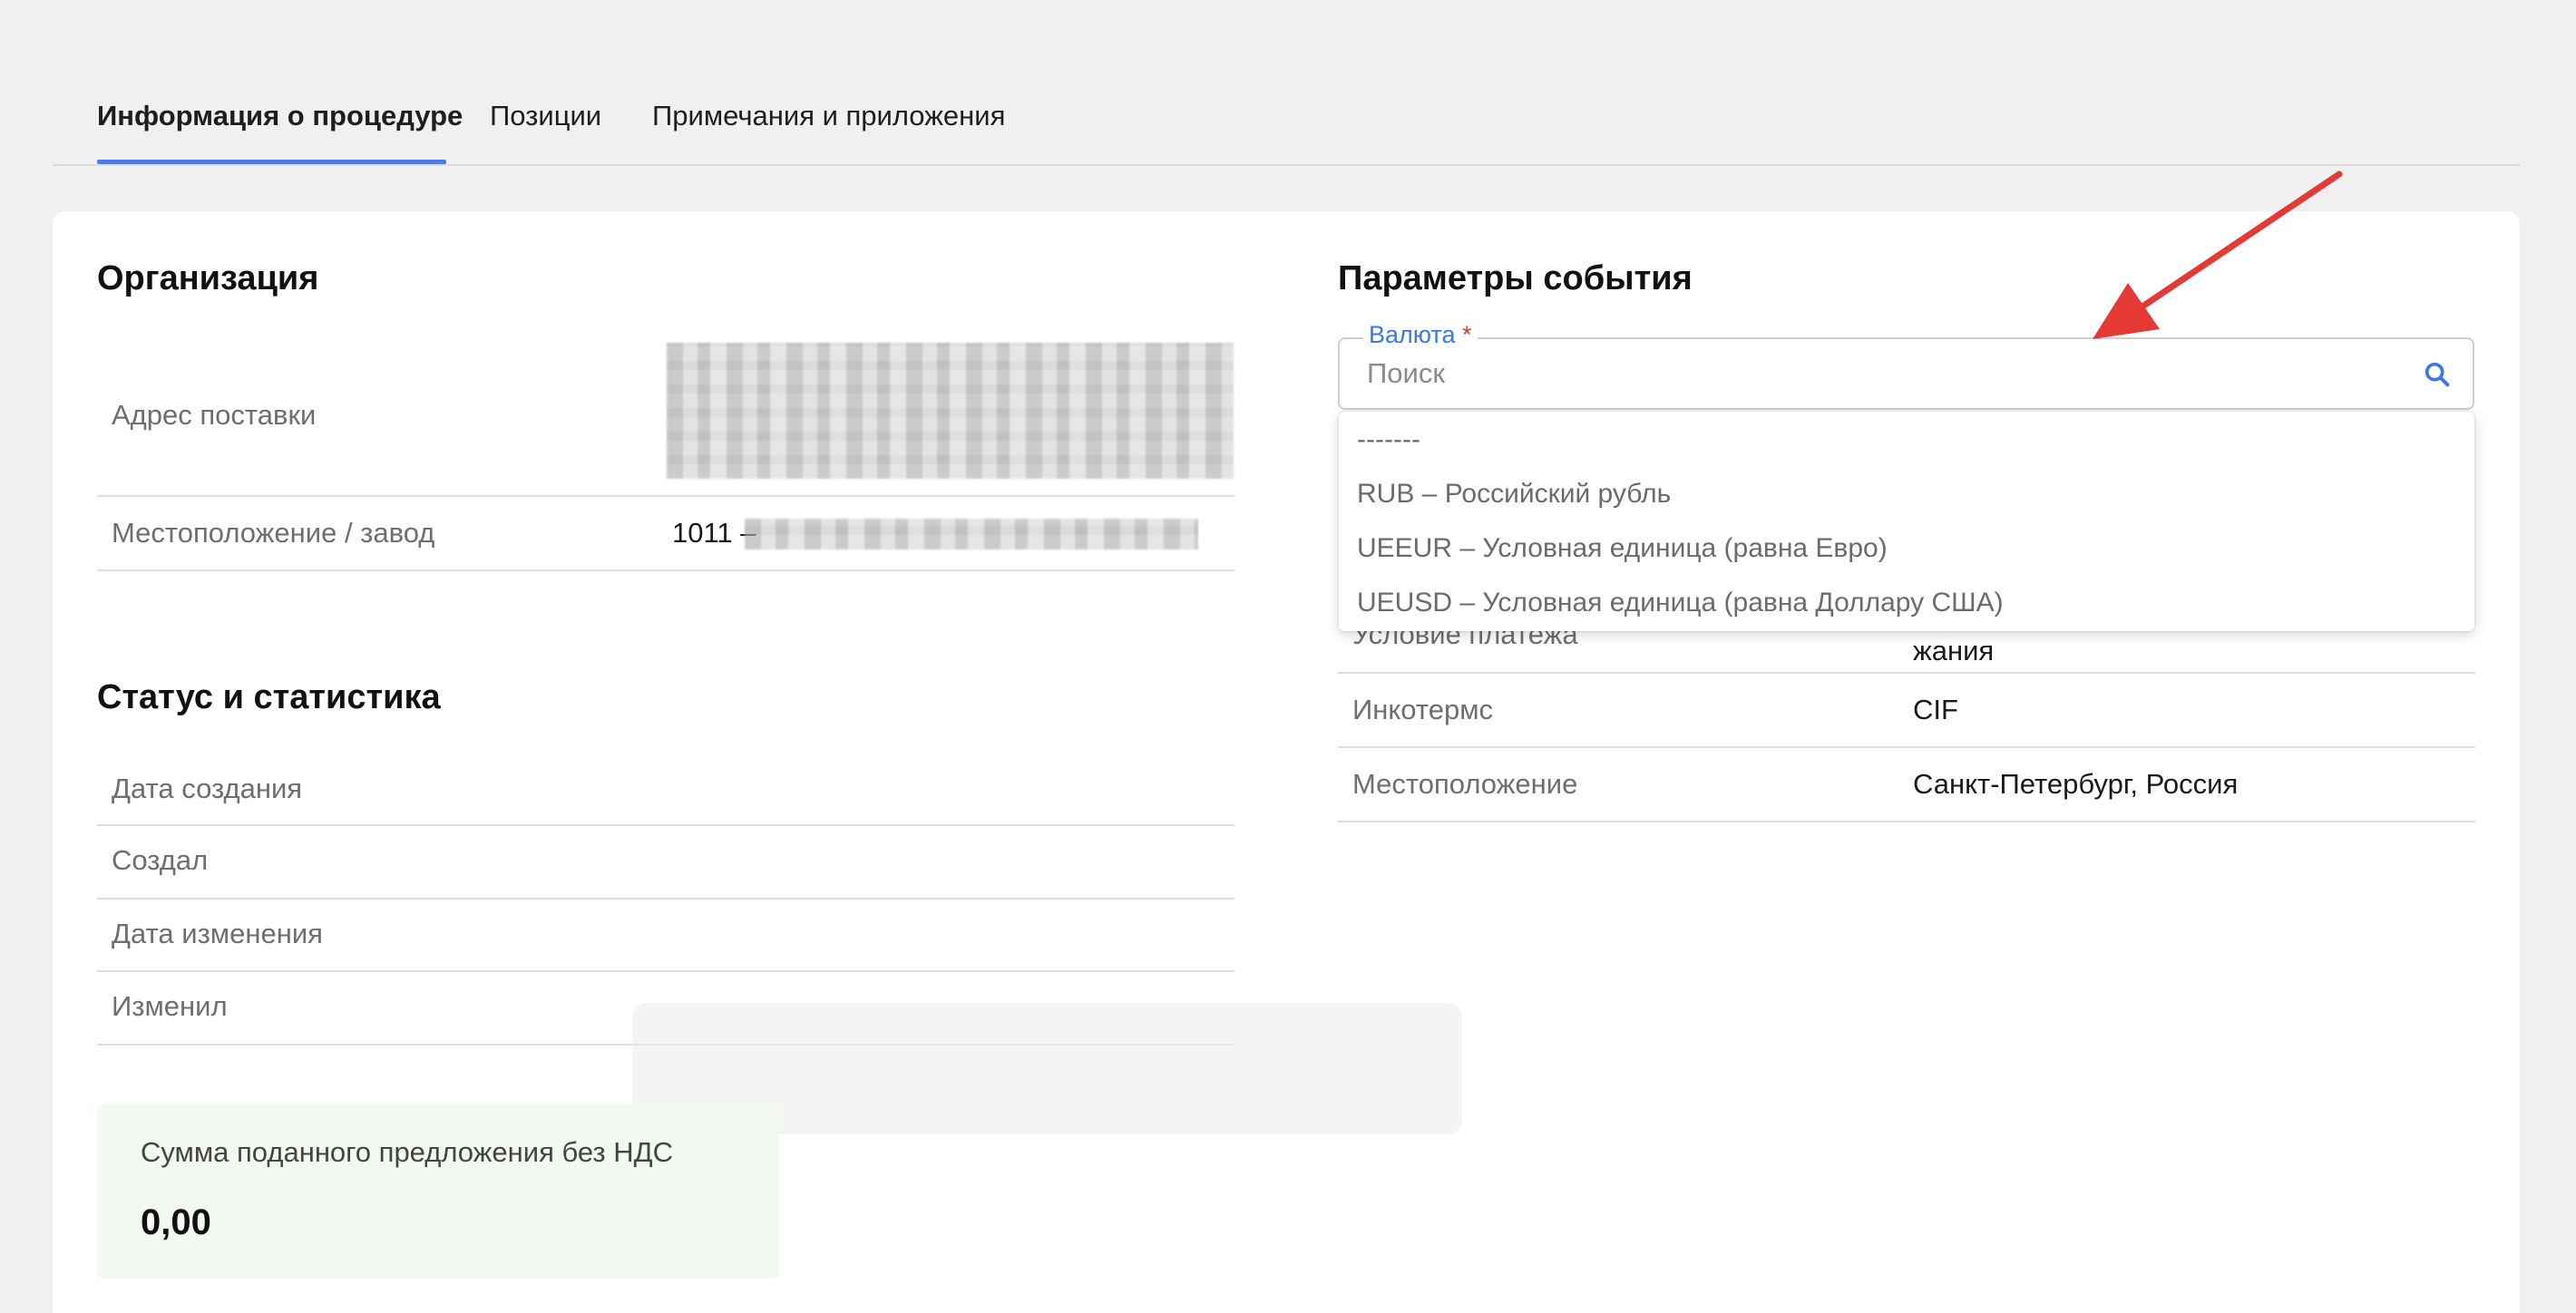 This screenshot has height=1313, width=2576. Describe the element at coordinates (1465, 784) in the screenshot. I see `event-location-label: Местоположение` at that location.